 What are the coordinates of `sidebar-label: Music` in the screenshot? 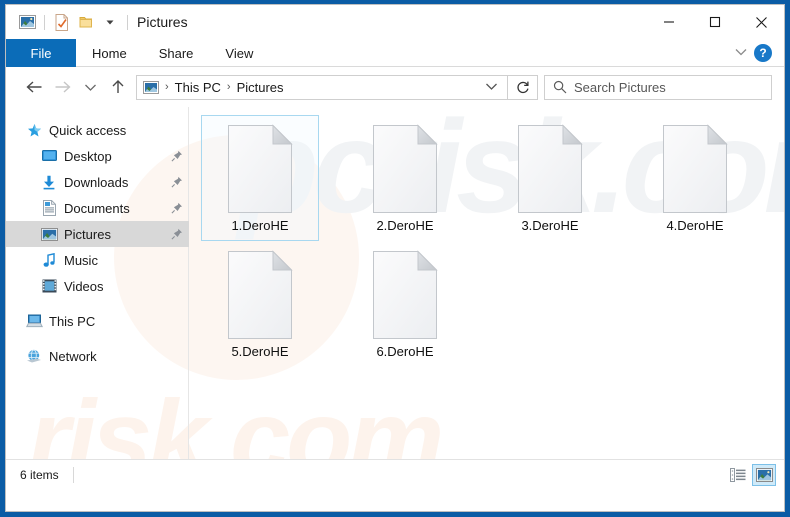 It's located at (81, 260).